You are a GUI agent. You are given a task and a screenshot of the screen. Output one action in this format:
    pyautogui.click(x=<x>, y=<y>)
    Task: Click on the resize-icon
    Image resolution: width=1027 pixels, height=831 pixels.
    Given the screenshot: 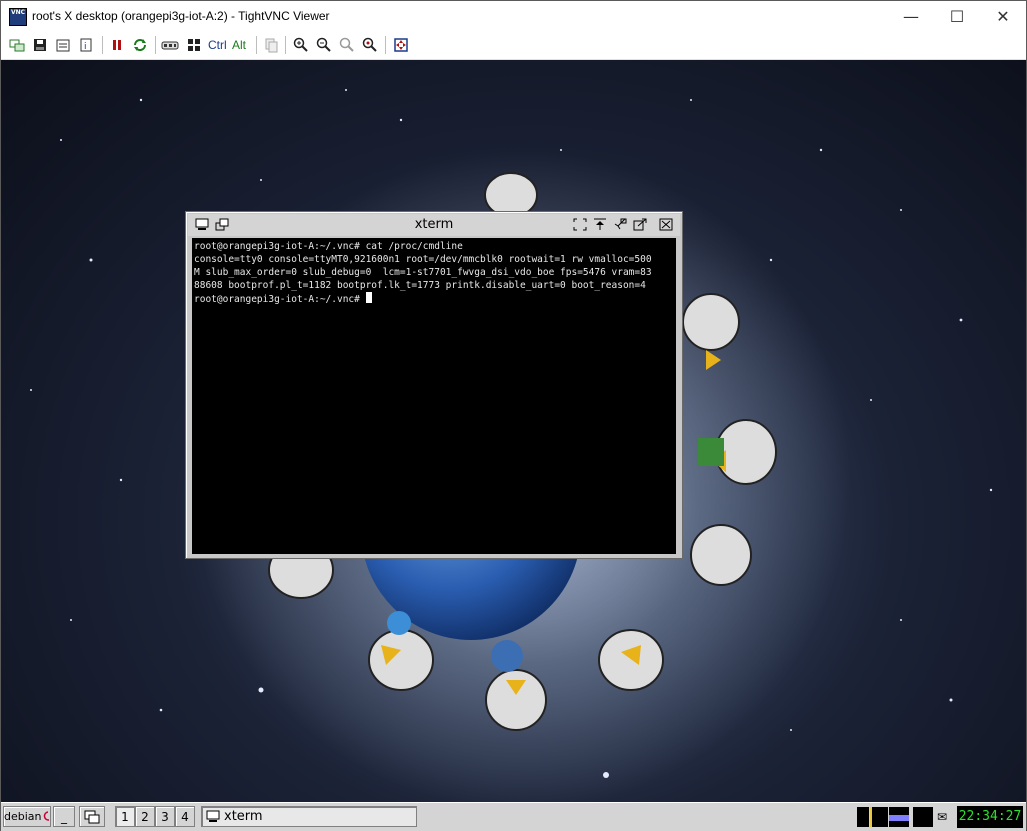 What is the action you would take?
    pyautogui.click(x=639, y=224)
    